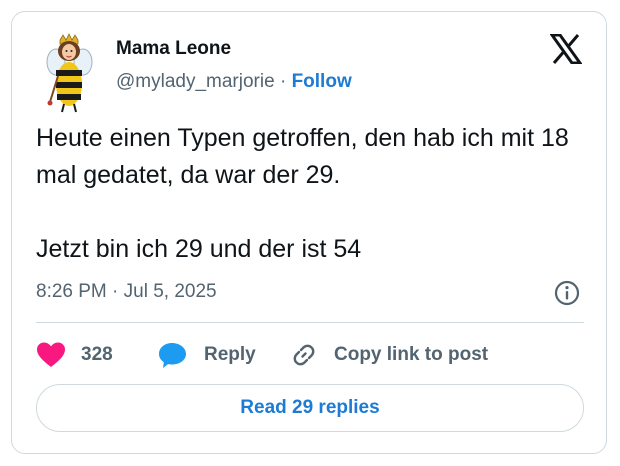 The height and width of the screenshot is (466, 620). What do you see at coordinates (74, 355) in the screenshot?
I see `like-button: 328` at bounding box center [74, 355].